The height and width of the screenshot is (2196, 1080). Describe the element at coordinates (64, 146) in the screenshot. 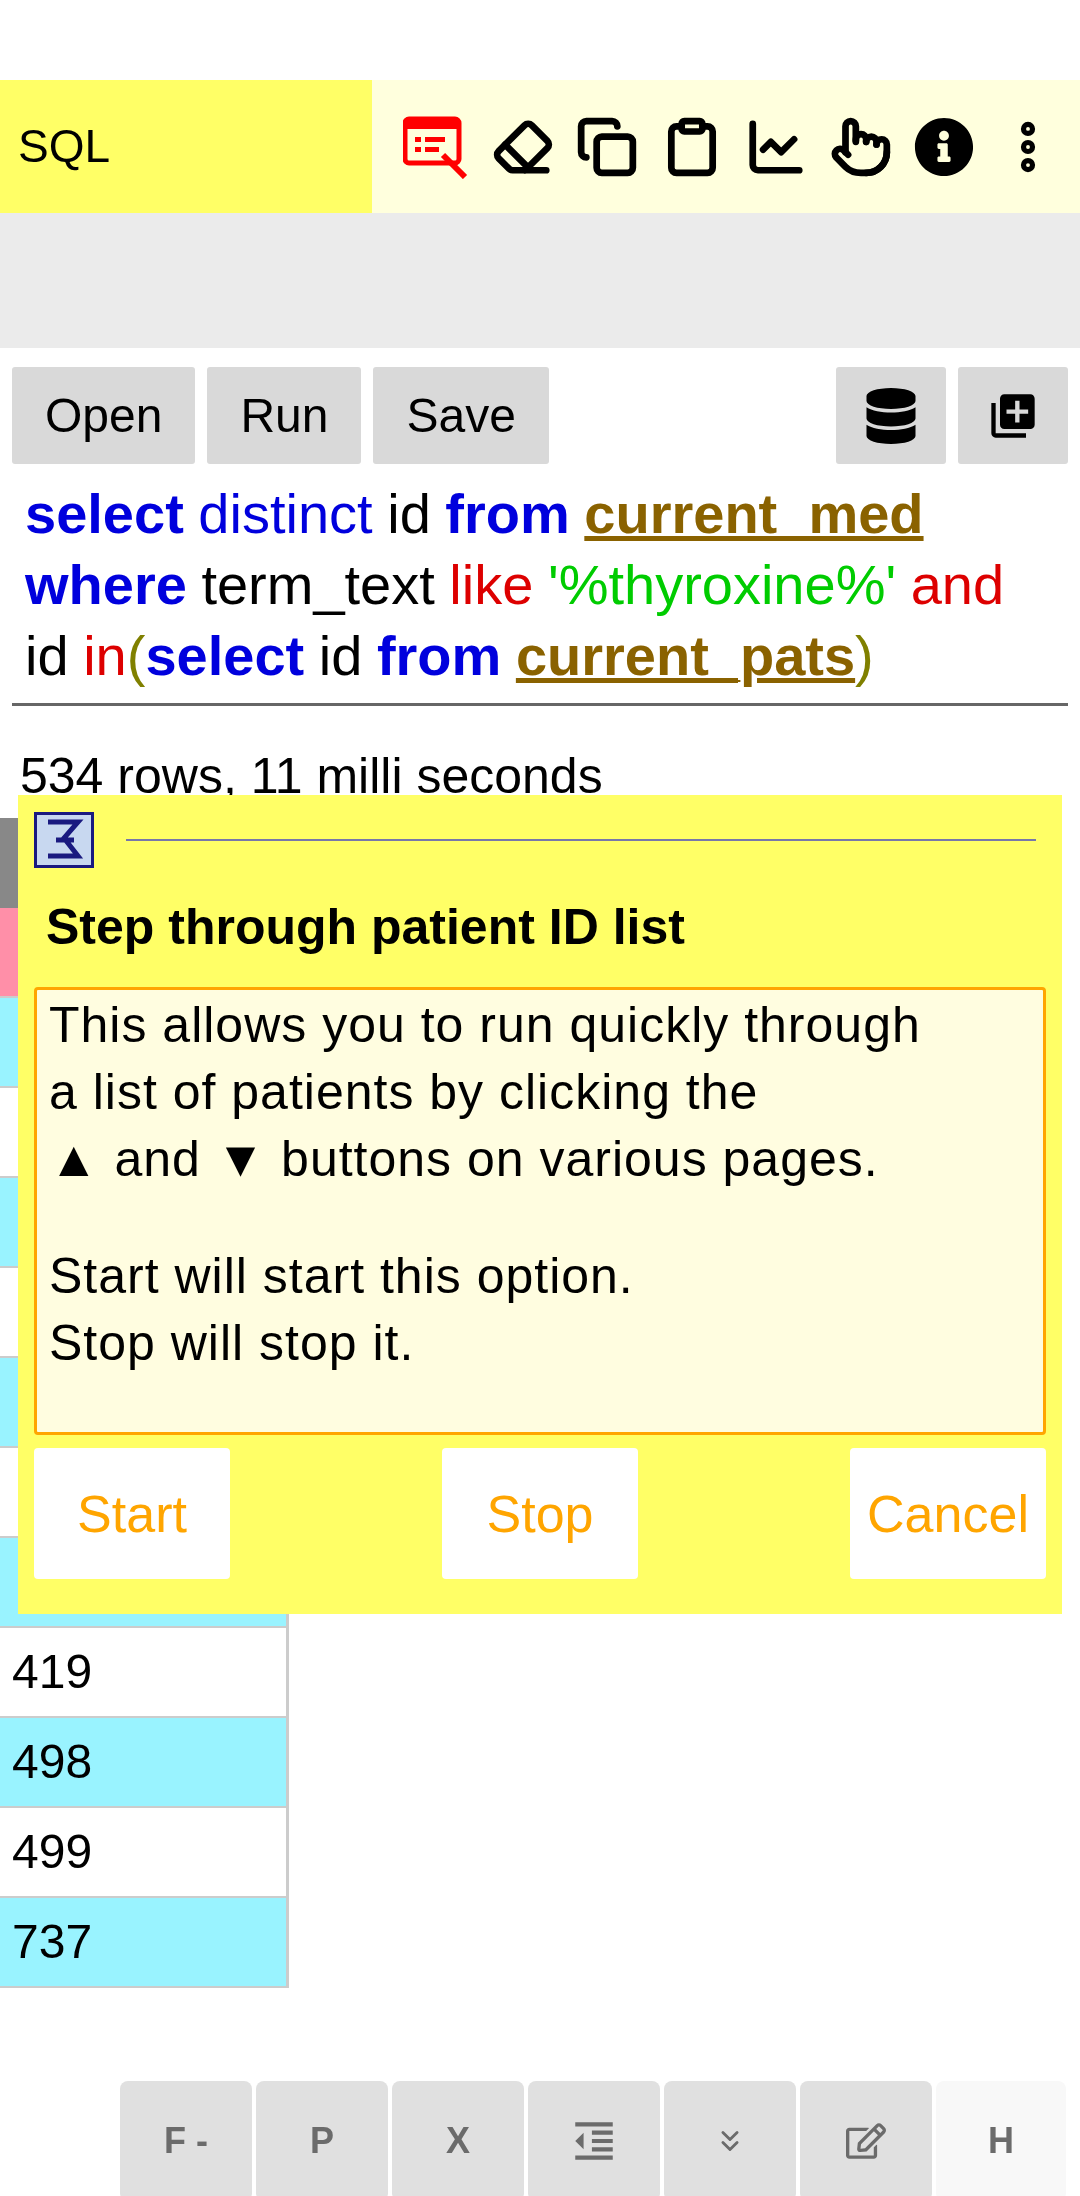

I see `toolbar-title: SQL` at that location.